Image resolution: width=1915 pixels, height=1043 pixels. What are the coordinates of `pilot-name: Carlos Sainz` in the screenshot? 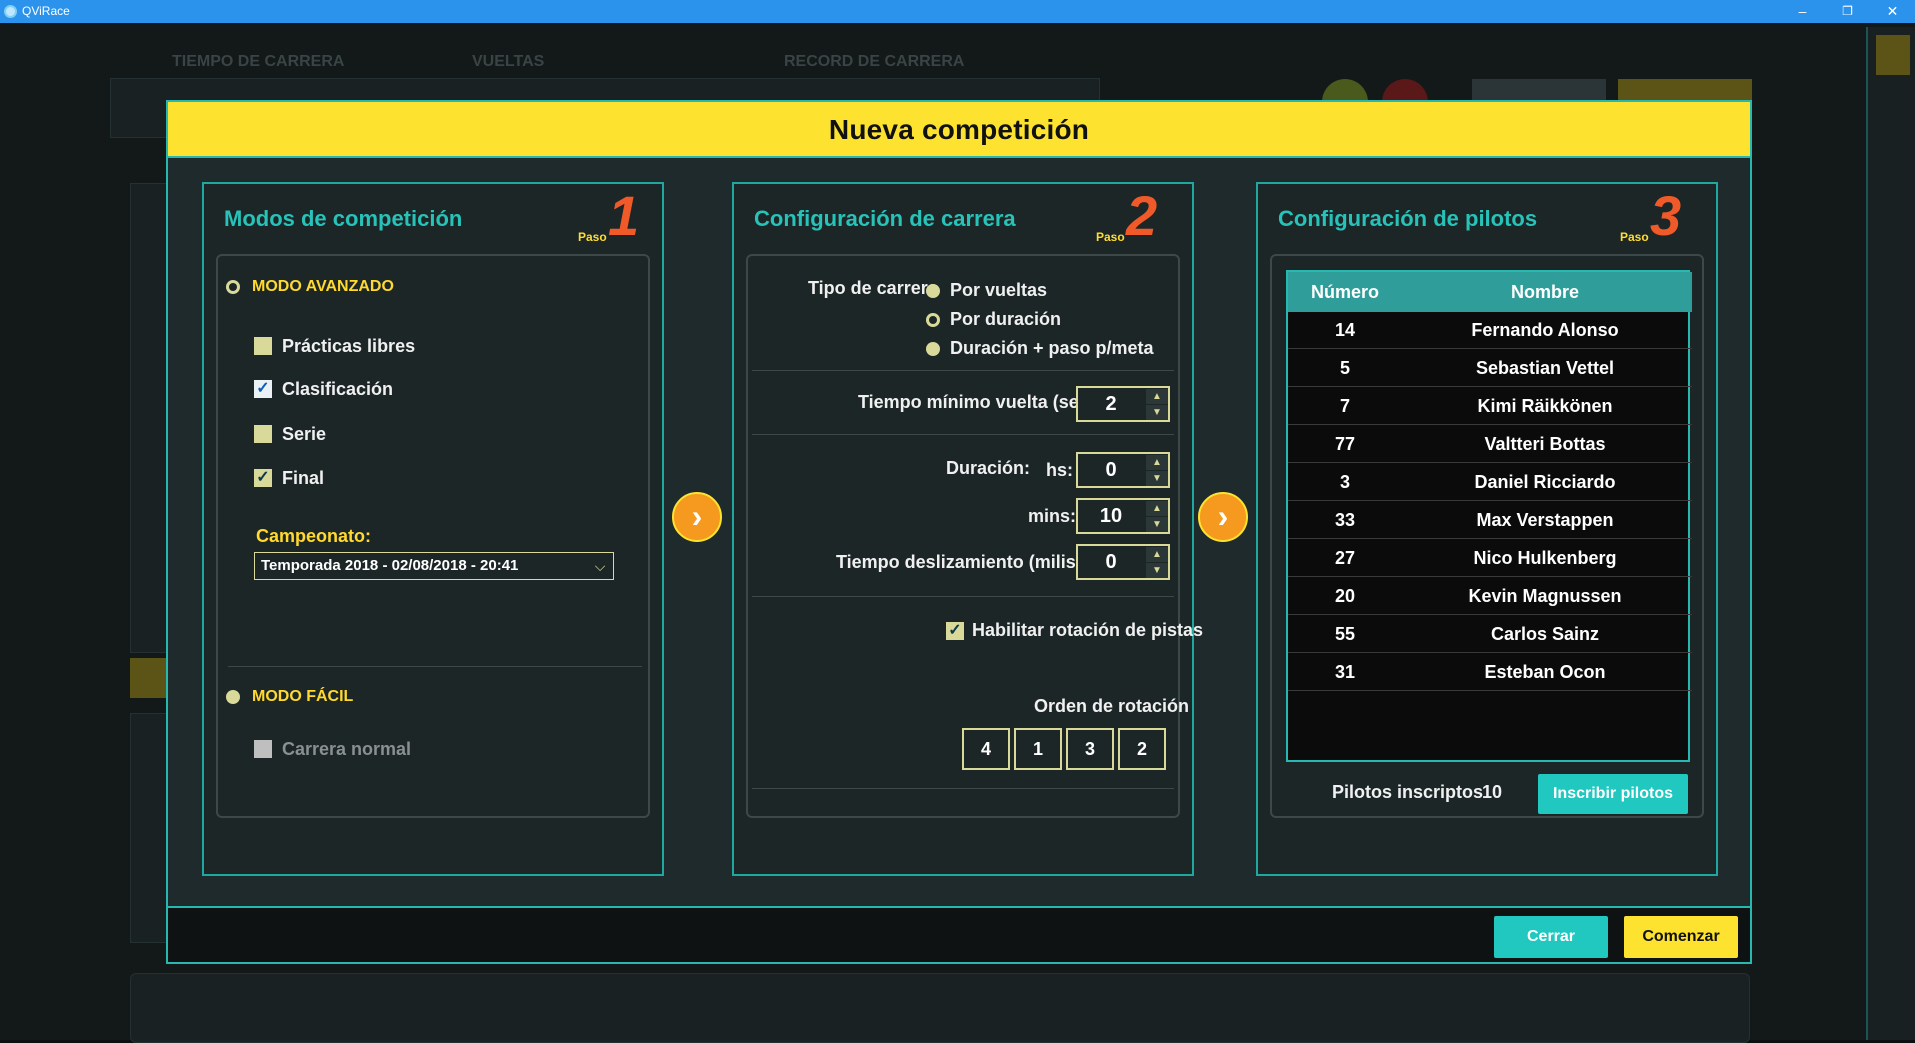 It's located at (1545, 634).